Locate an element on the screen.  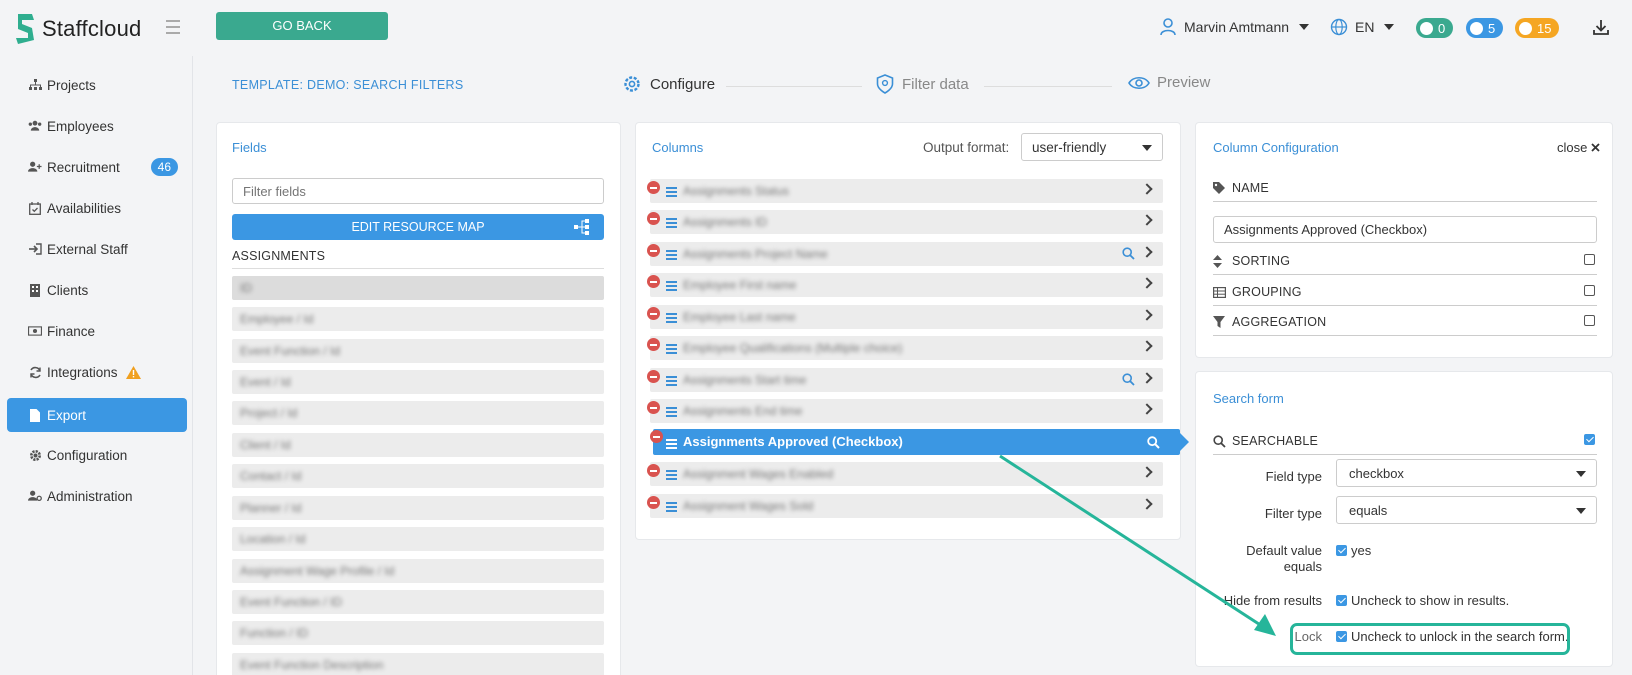
sidebar-item-integrations: Integrations is located at coordinates (97, 372).